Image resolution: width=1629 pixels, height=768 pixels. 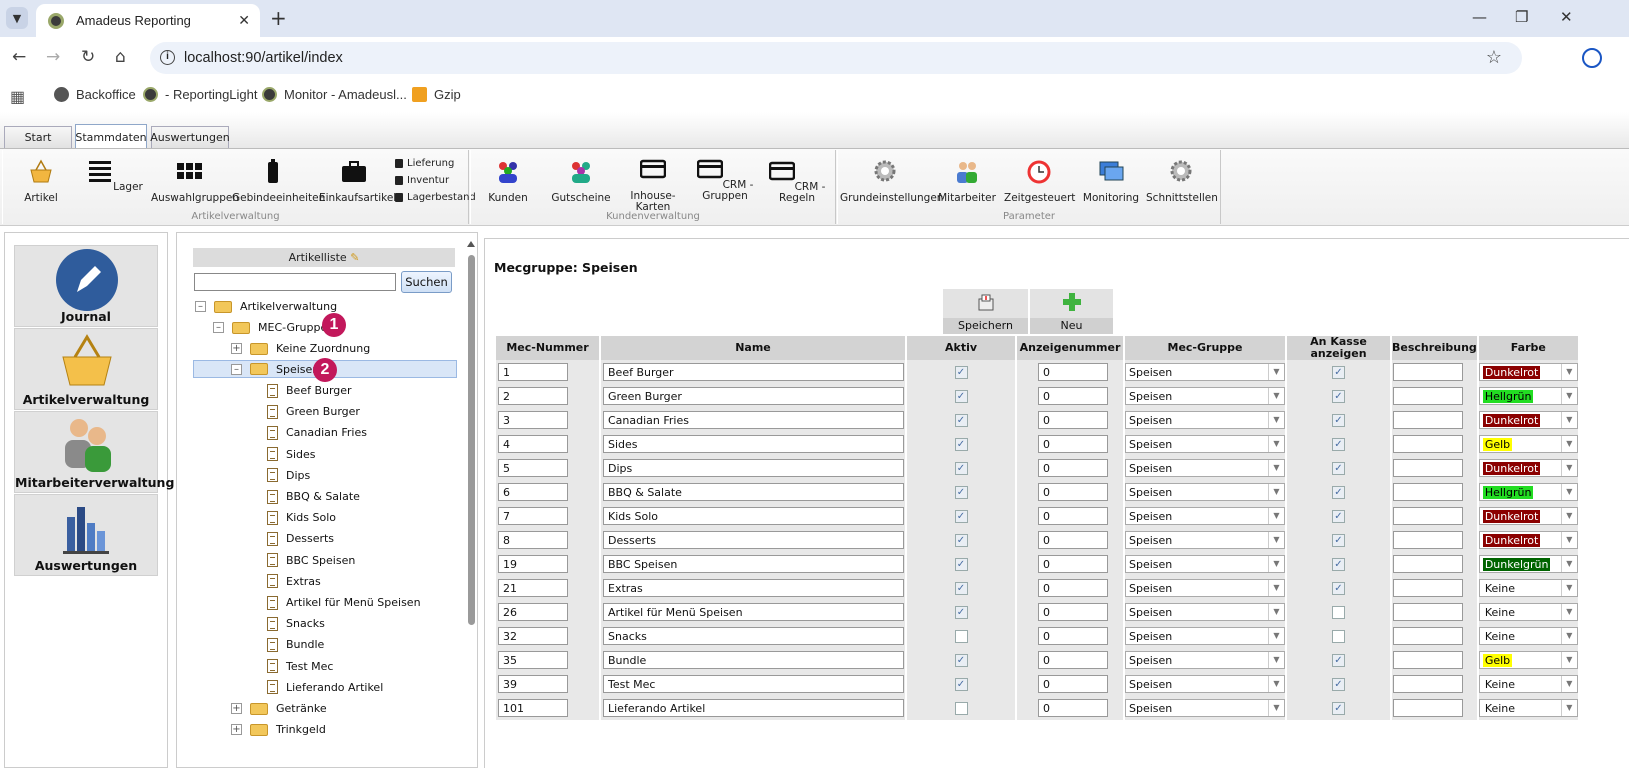 What do you see at coordinates (1479, 17) in the screenshot?
I see `minimize-icon: —` at bounding box center [1479, 17].